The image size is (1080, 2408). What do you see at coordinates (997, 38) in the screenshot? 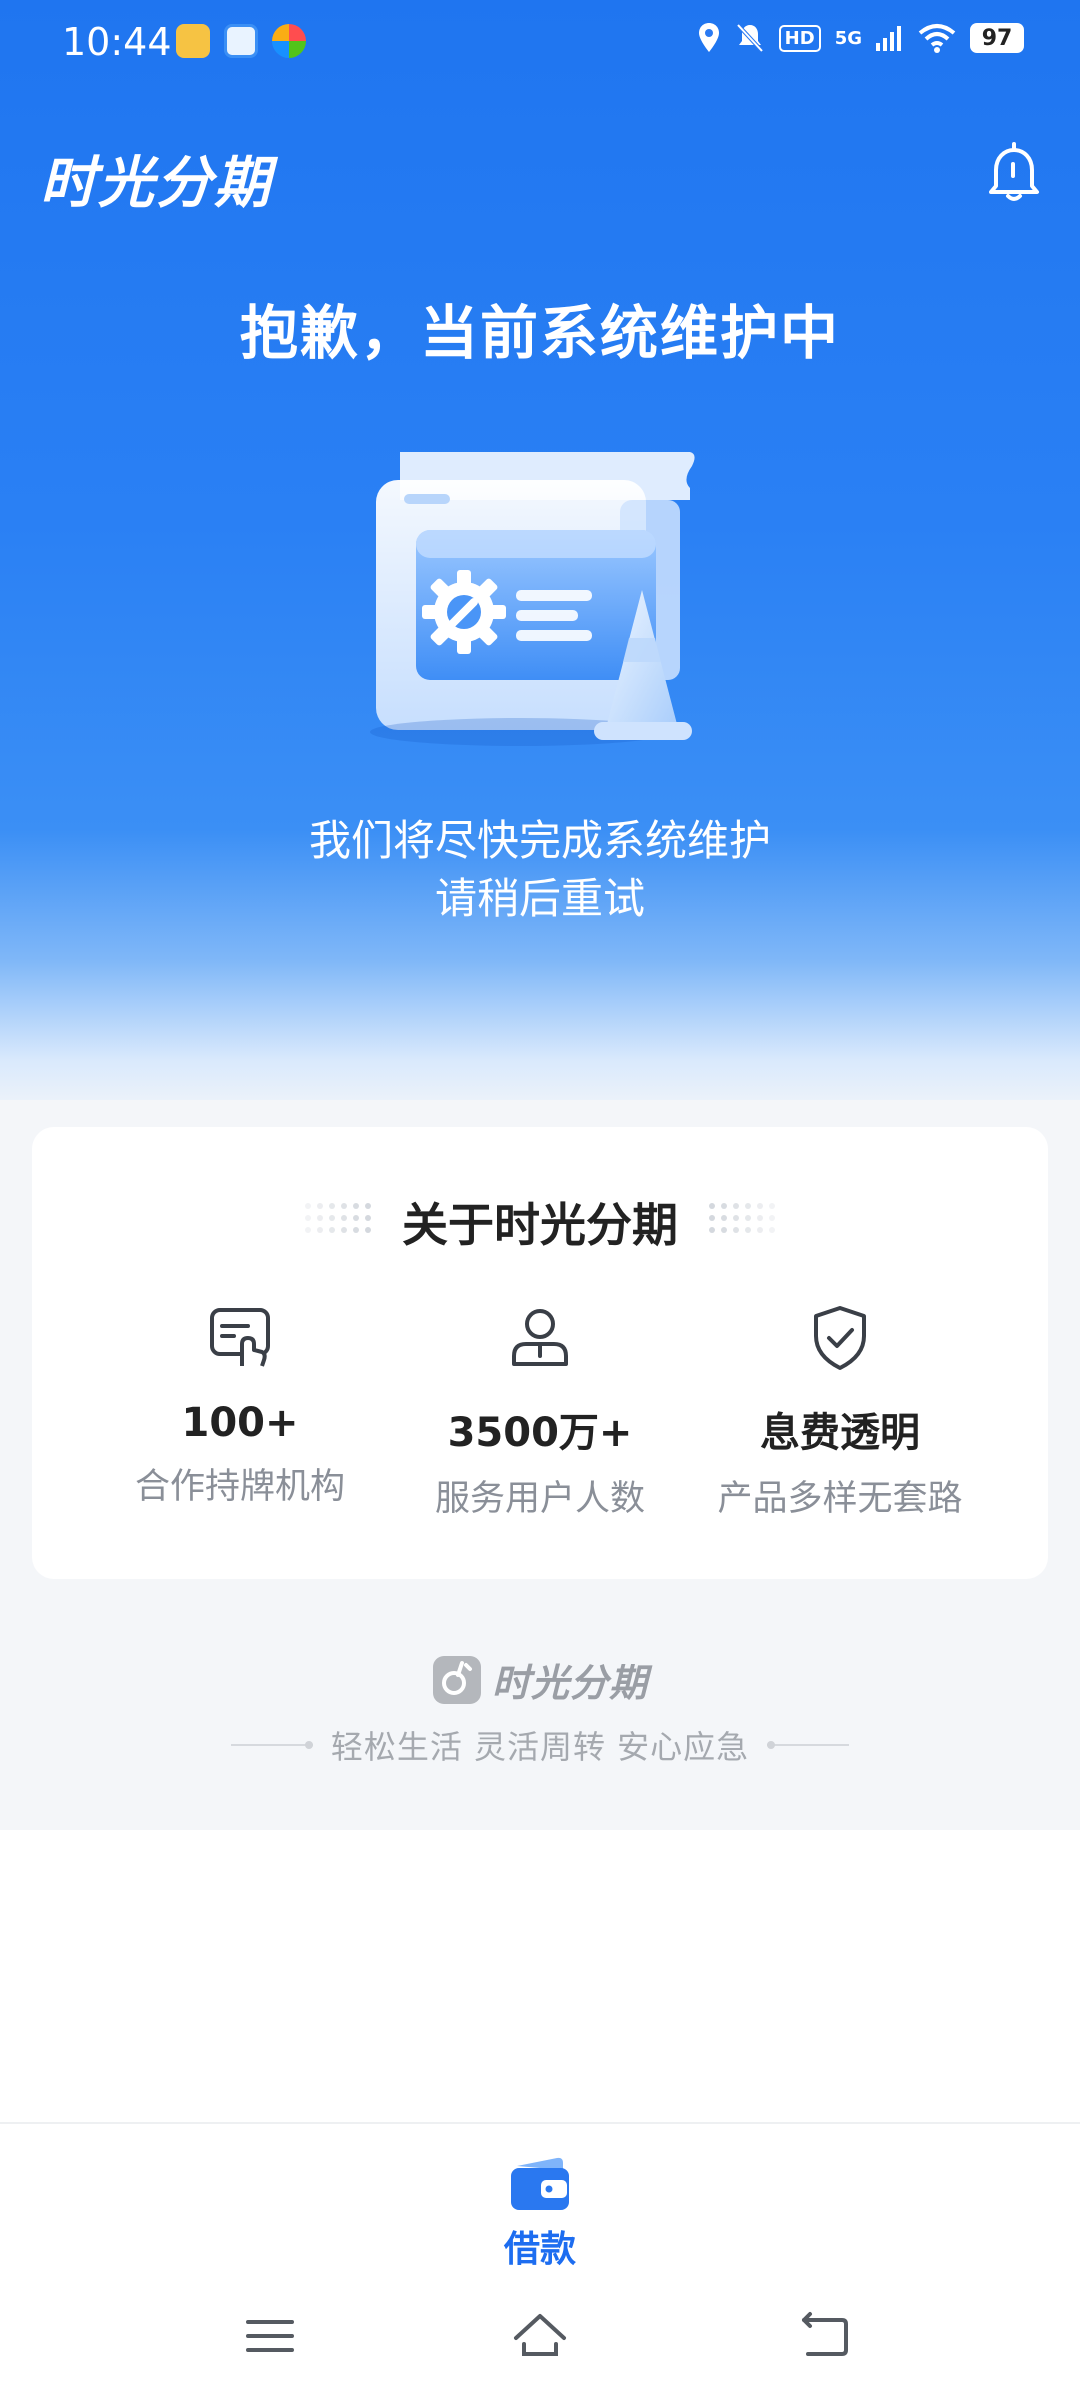
I see `battery-indicator: 97` at bounding box center [997, 38].